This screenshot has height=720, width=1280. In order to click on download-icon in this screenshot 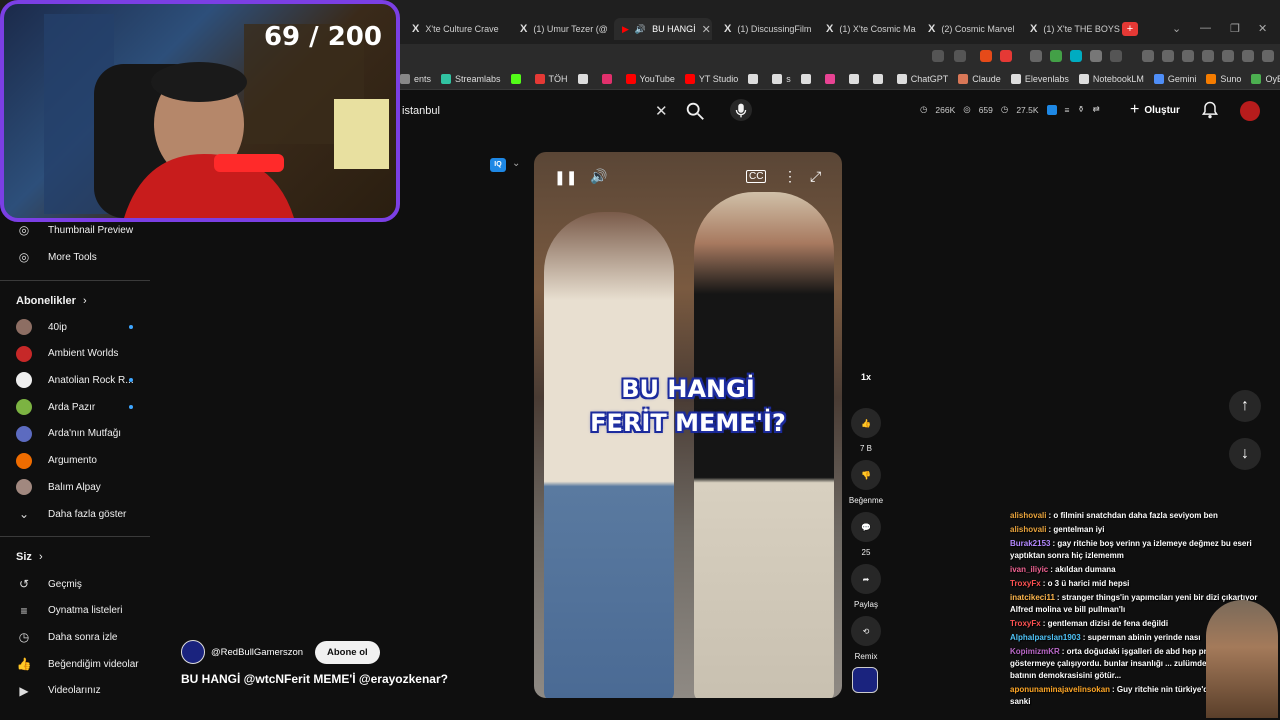, I will do `click(1148, 56)`.